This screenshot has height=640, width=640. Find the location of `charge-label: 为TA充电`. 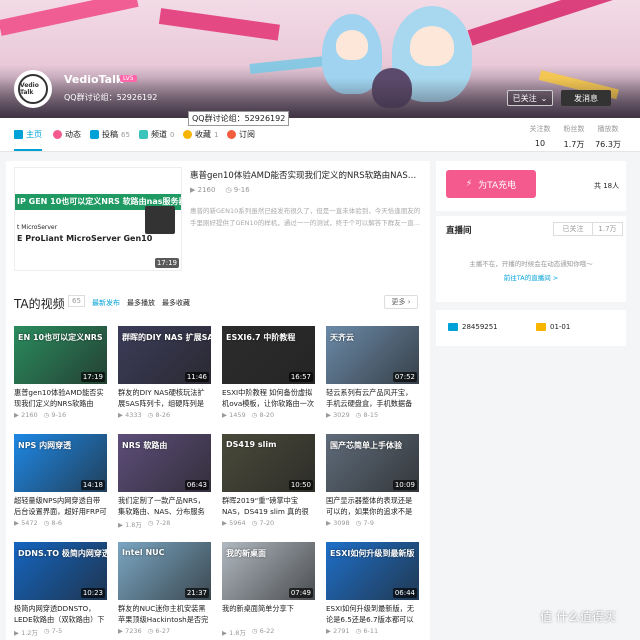

charge-label: 为TA充电 is located at coordinates (497, 185).